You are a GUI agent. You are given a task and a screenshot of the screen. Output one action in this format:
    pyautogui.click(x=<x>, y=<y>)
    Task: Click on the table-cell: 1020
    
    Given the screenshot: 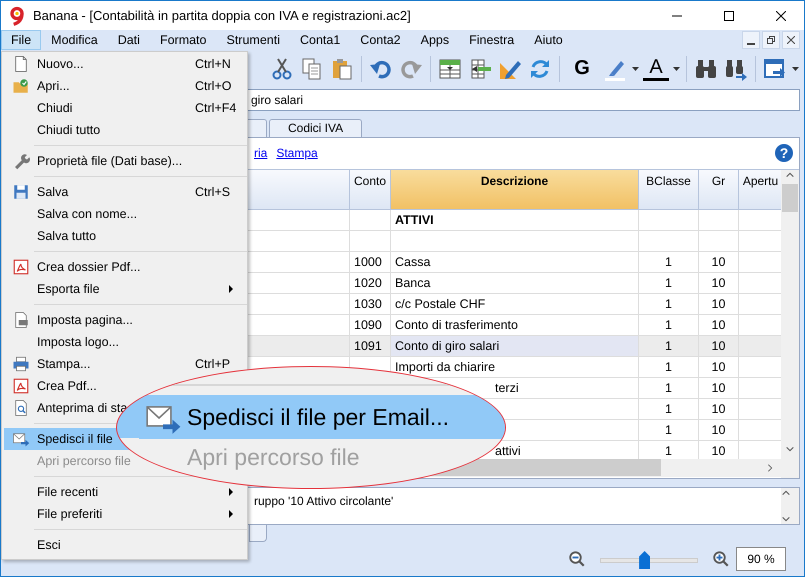 What is the action you would take?
    pyautogui.click(x=370, y=283)
    